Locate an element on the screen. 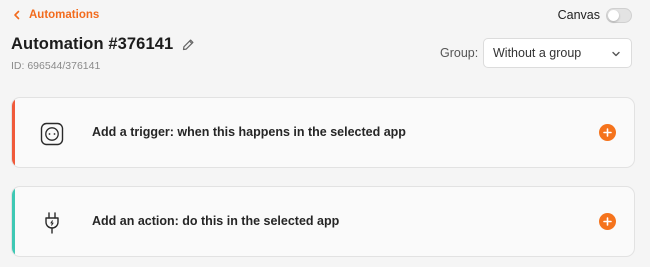 The height and width of the screenshot is (267, 650). add-trigger-button is located at coordinates (607, 132).